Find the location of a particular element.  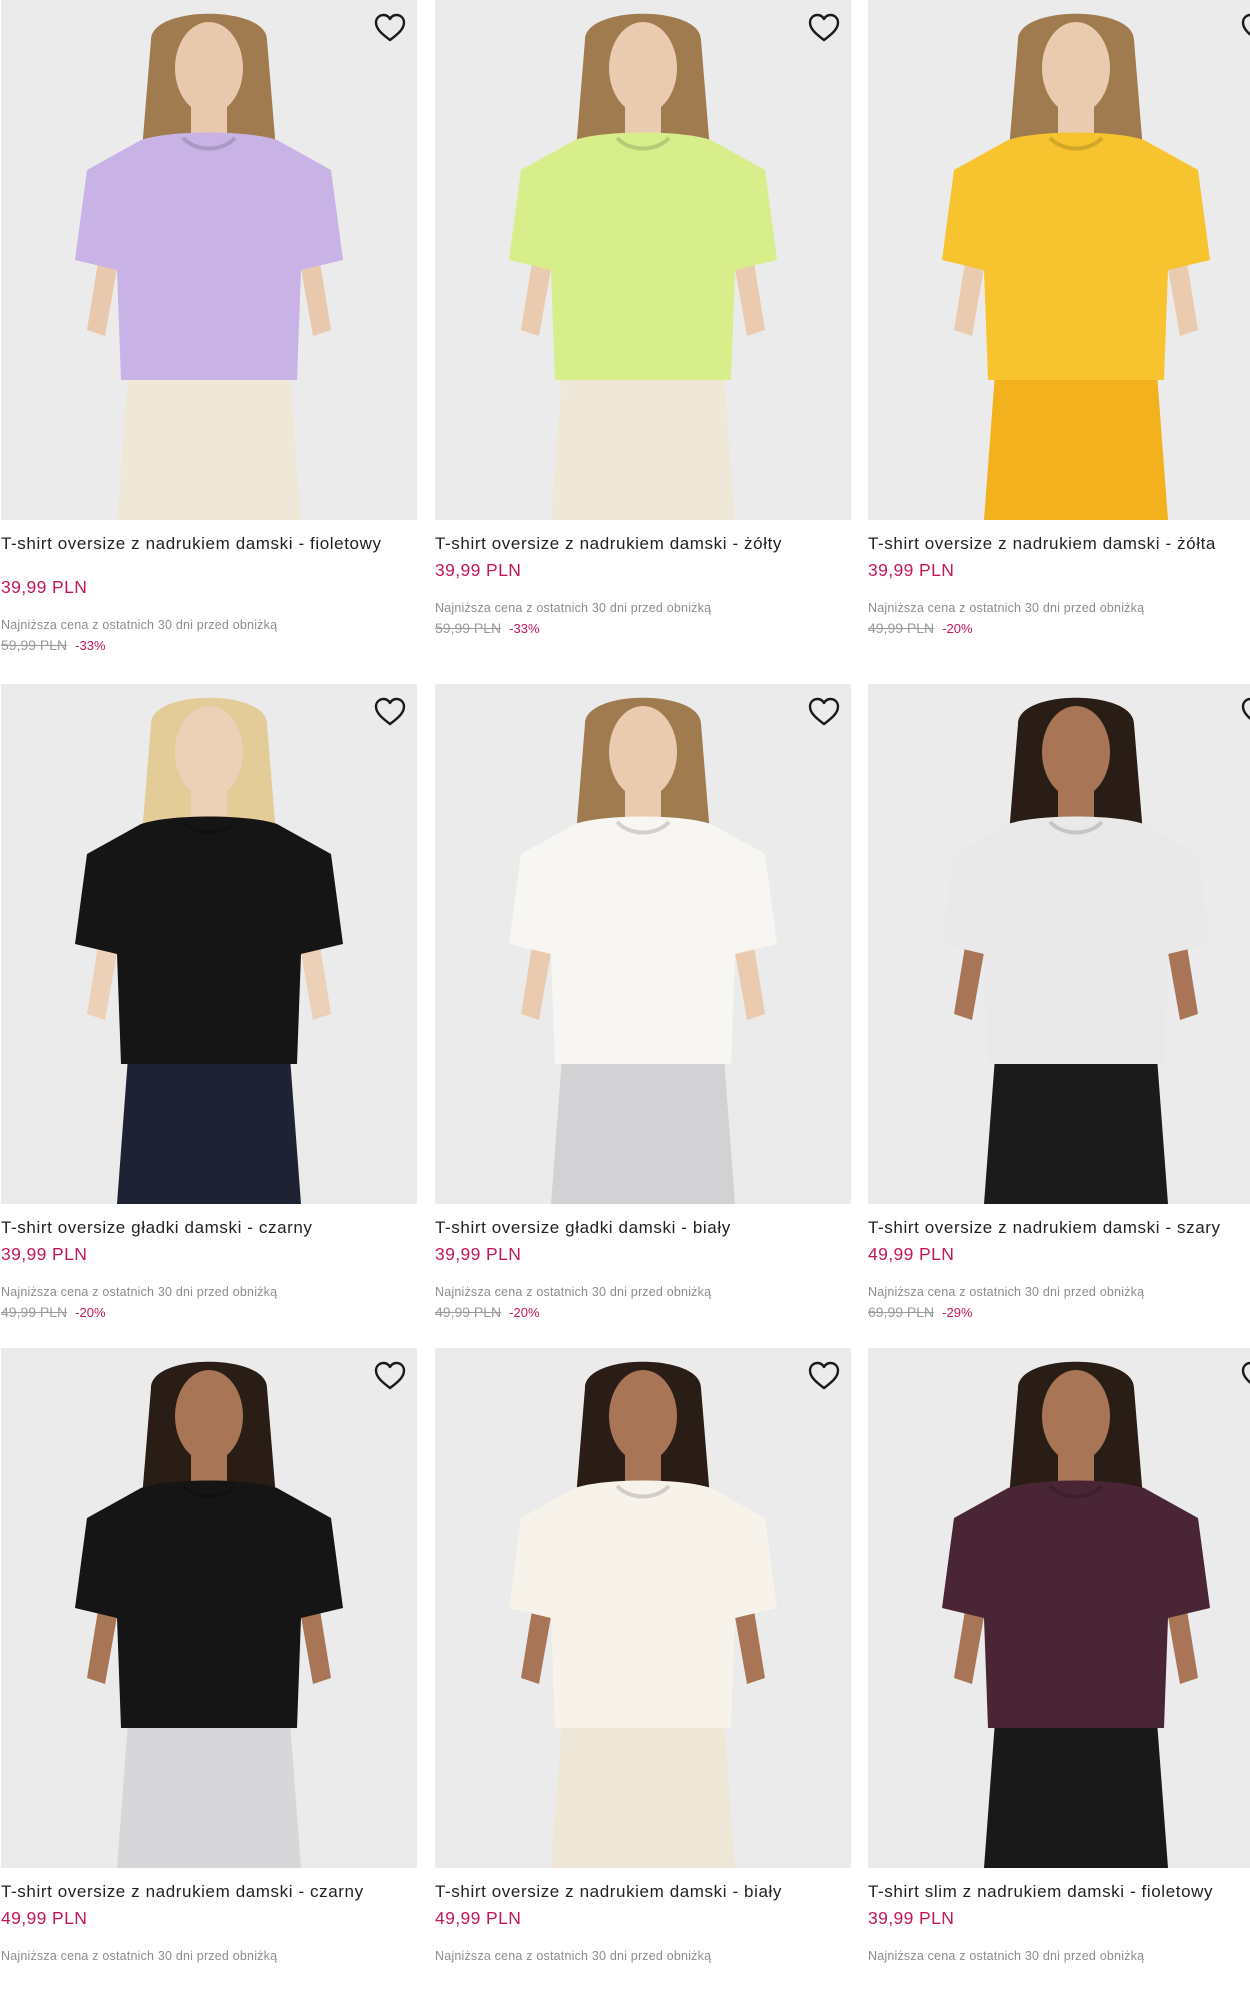

product-name: T-shirt oversize gładki damski - biały is located at coordinates (640, 1227).